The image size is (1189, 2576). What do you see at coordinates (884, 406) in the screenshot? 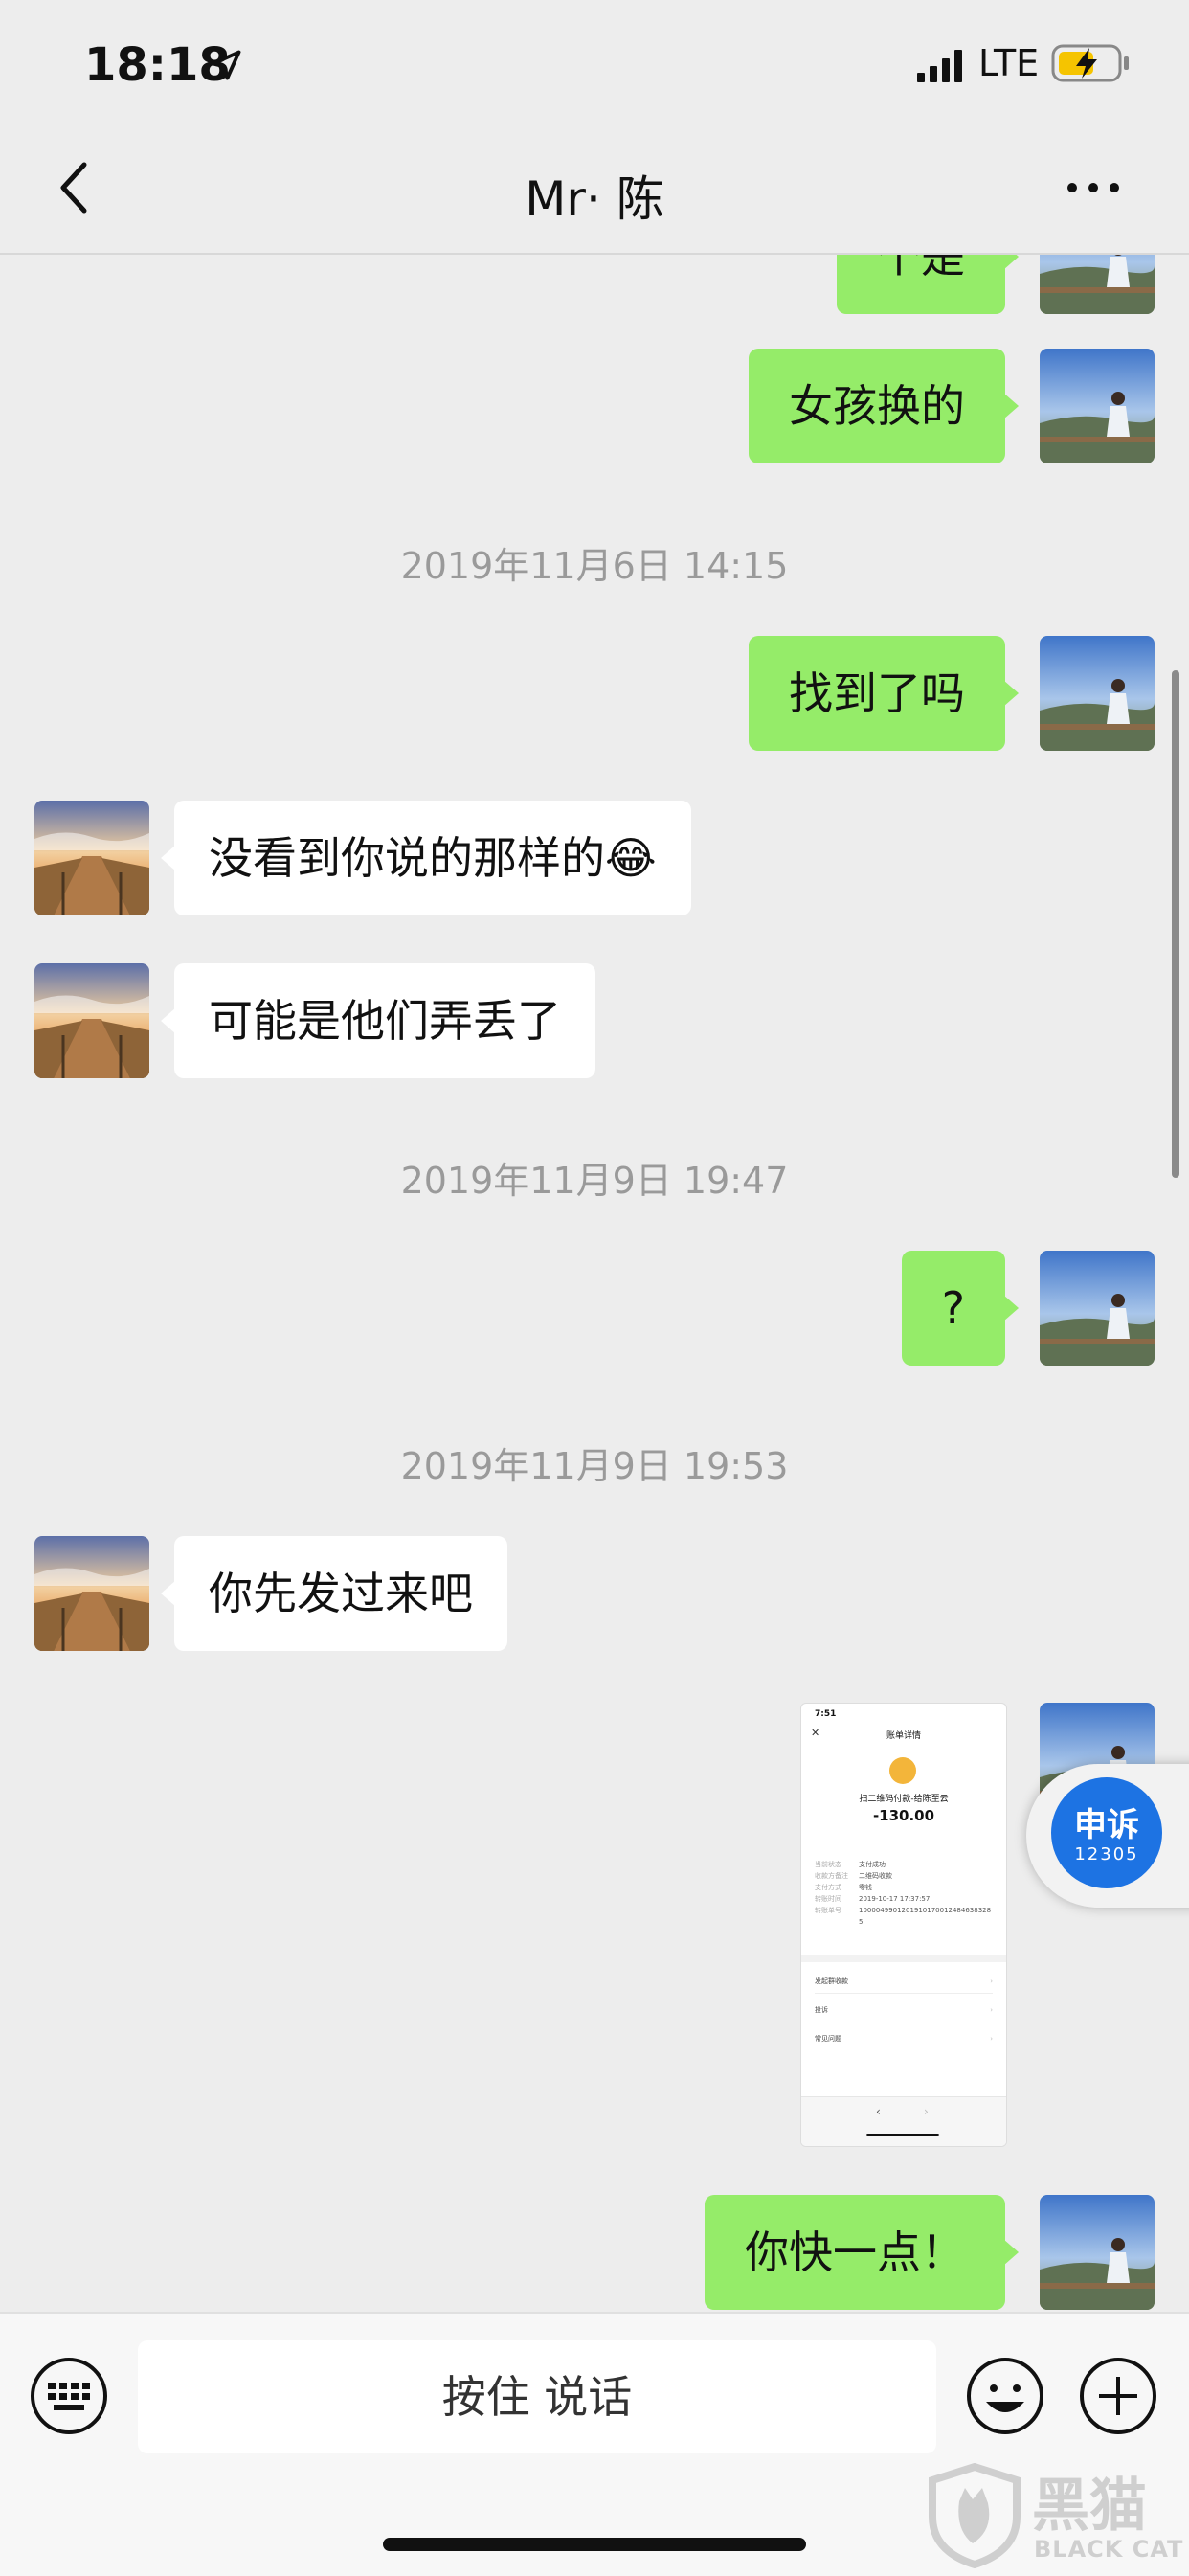
I see `message-bubble-sent: 女孩换的` at bounding box center [884, 406].